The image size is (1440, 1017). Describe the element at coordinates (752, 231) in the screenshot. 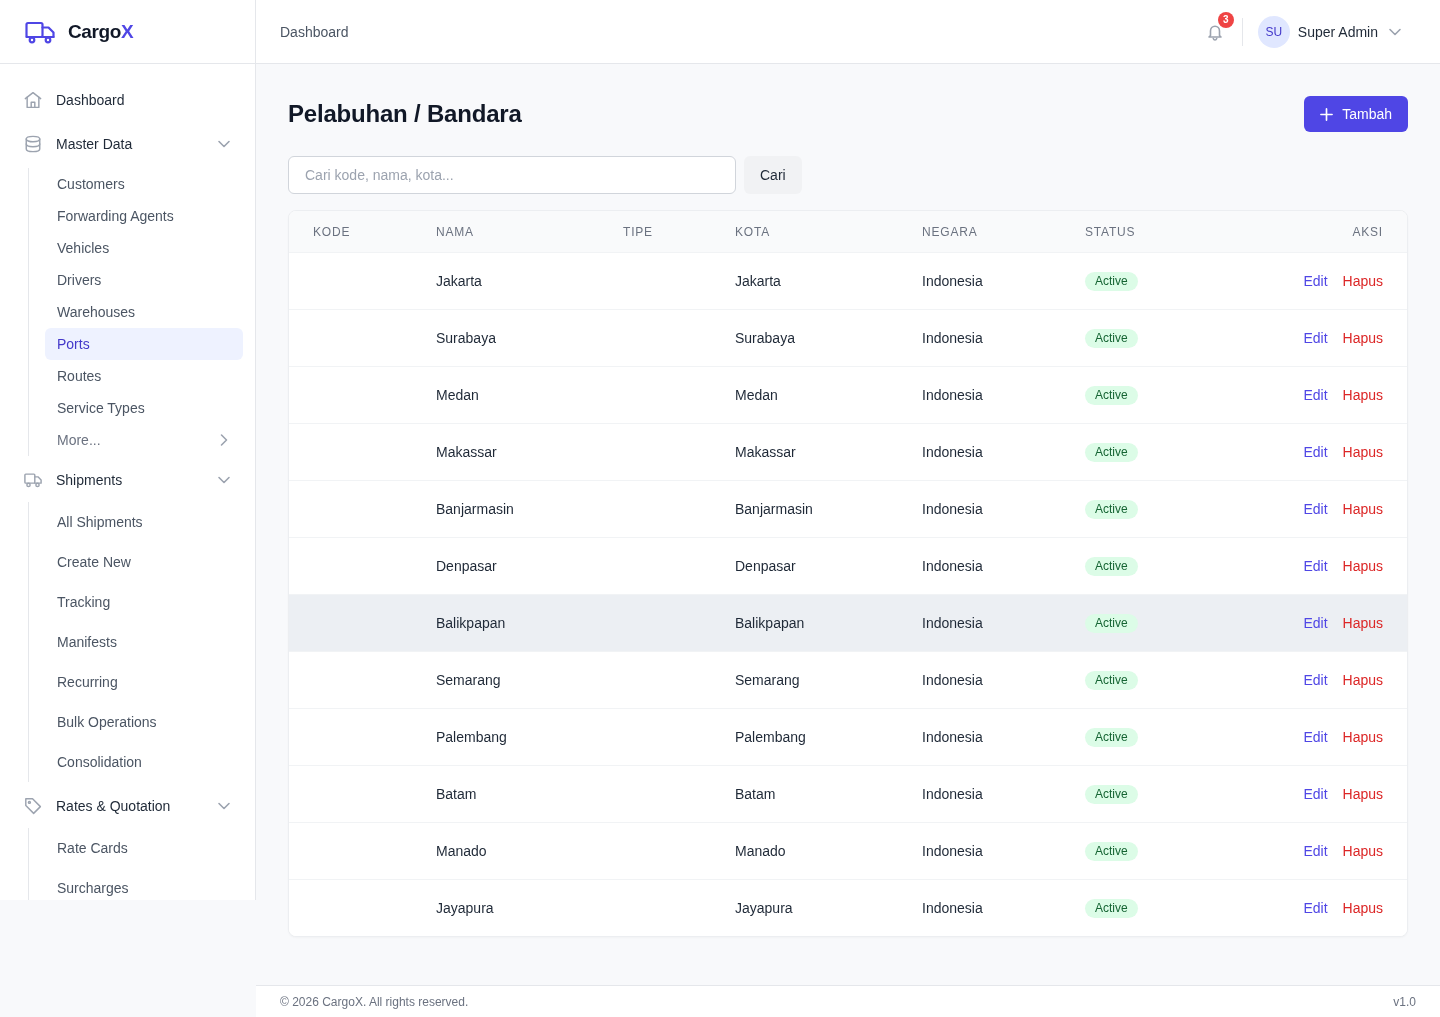

I see `column-header: KOTA` at that location.